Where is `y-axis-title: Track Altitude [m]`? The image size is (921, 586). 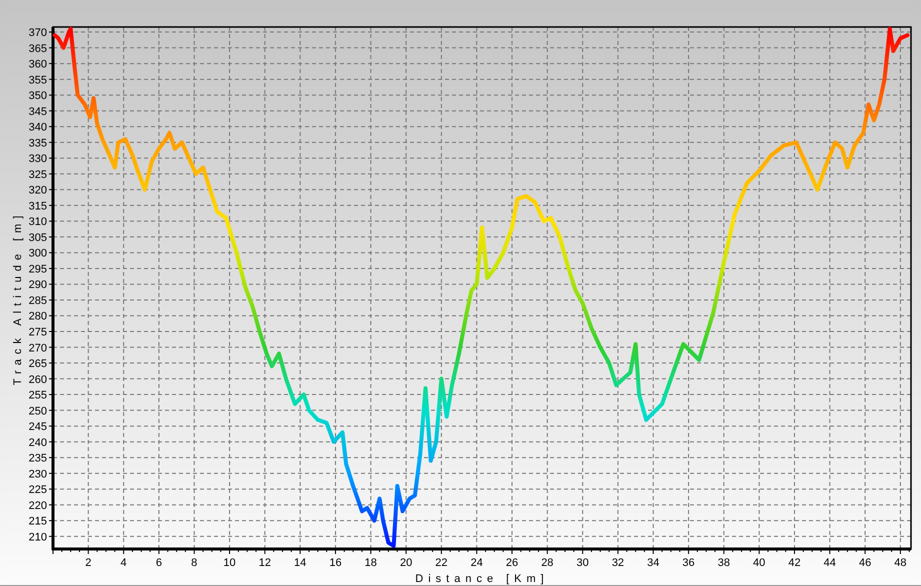 y-axis-title: Track Altitude [m] is located at coordinates (18, 298).